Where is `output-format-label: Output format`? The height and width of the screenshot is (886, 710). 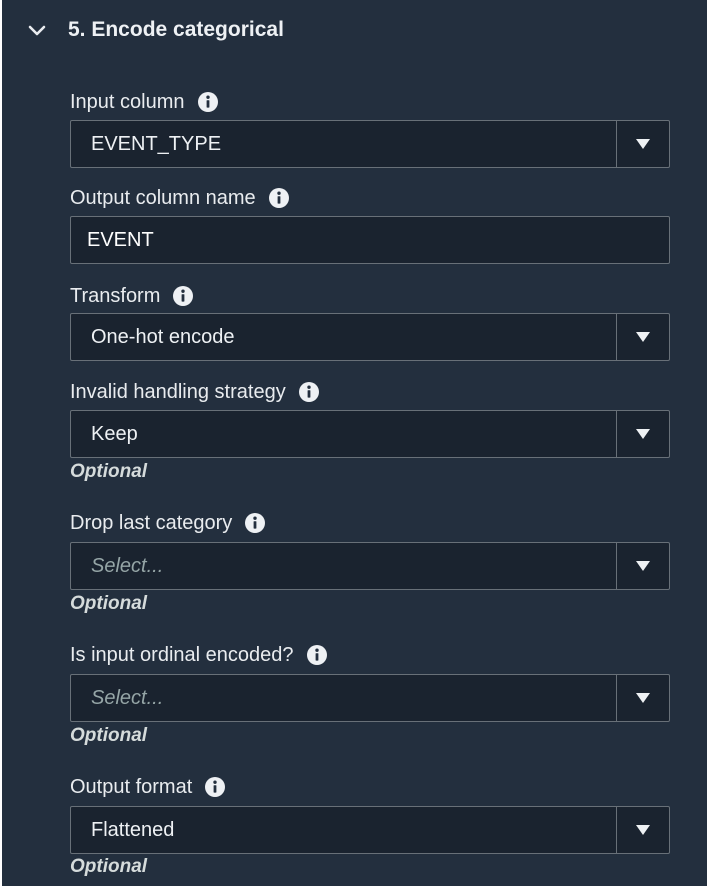 output-format-label: Output format is located at coordinates (148, 787).